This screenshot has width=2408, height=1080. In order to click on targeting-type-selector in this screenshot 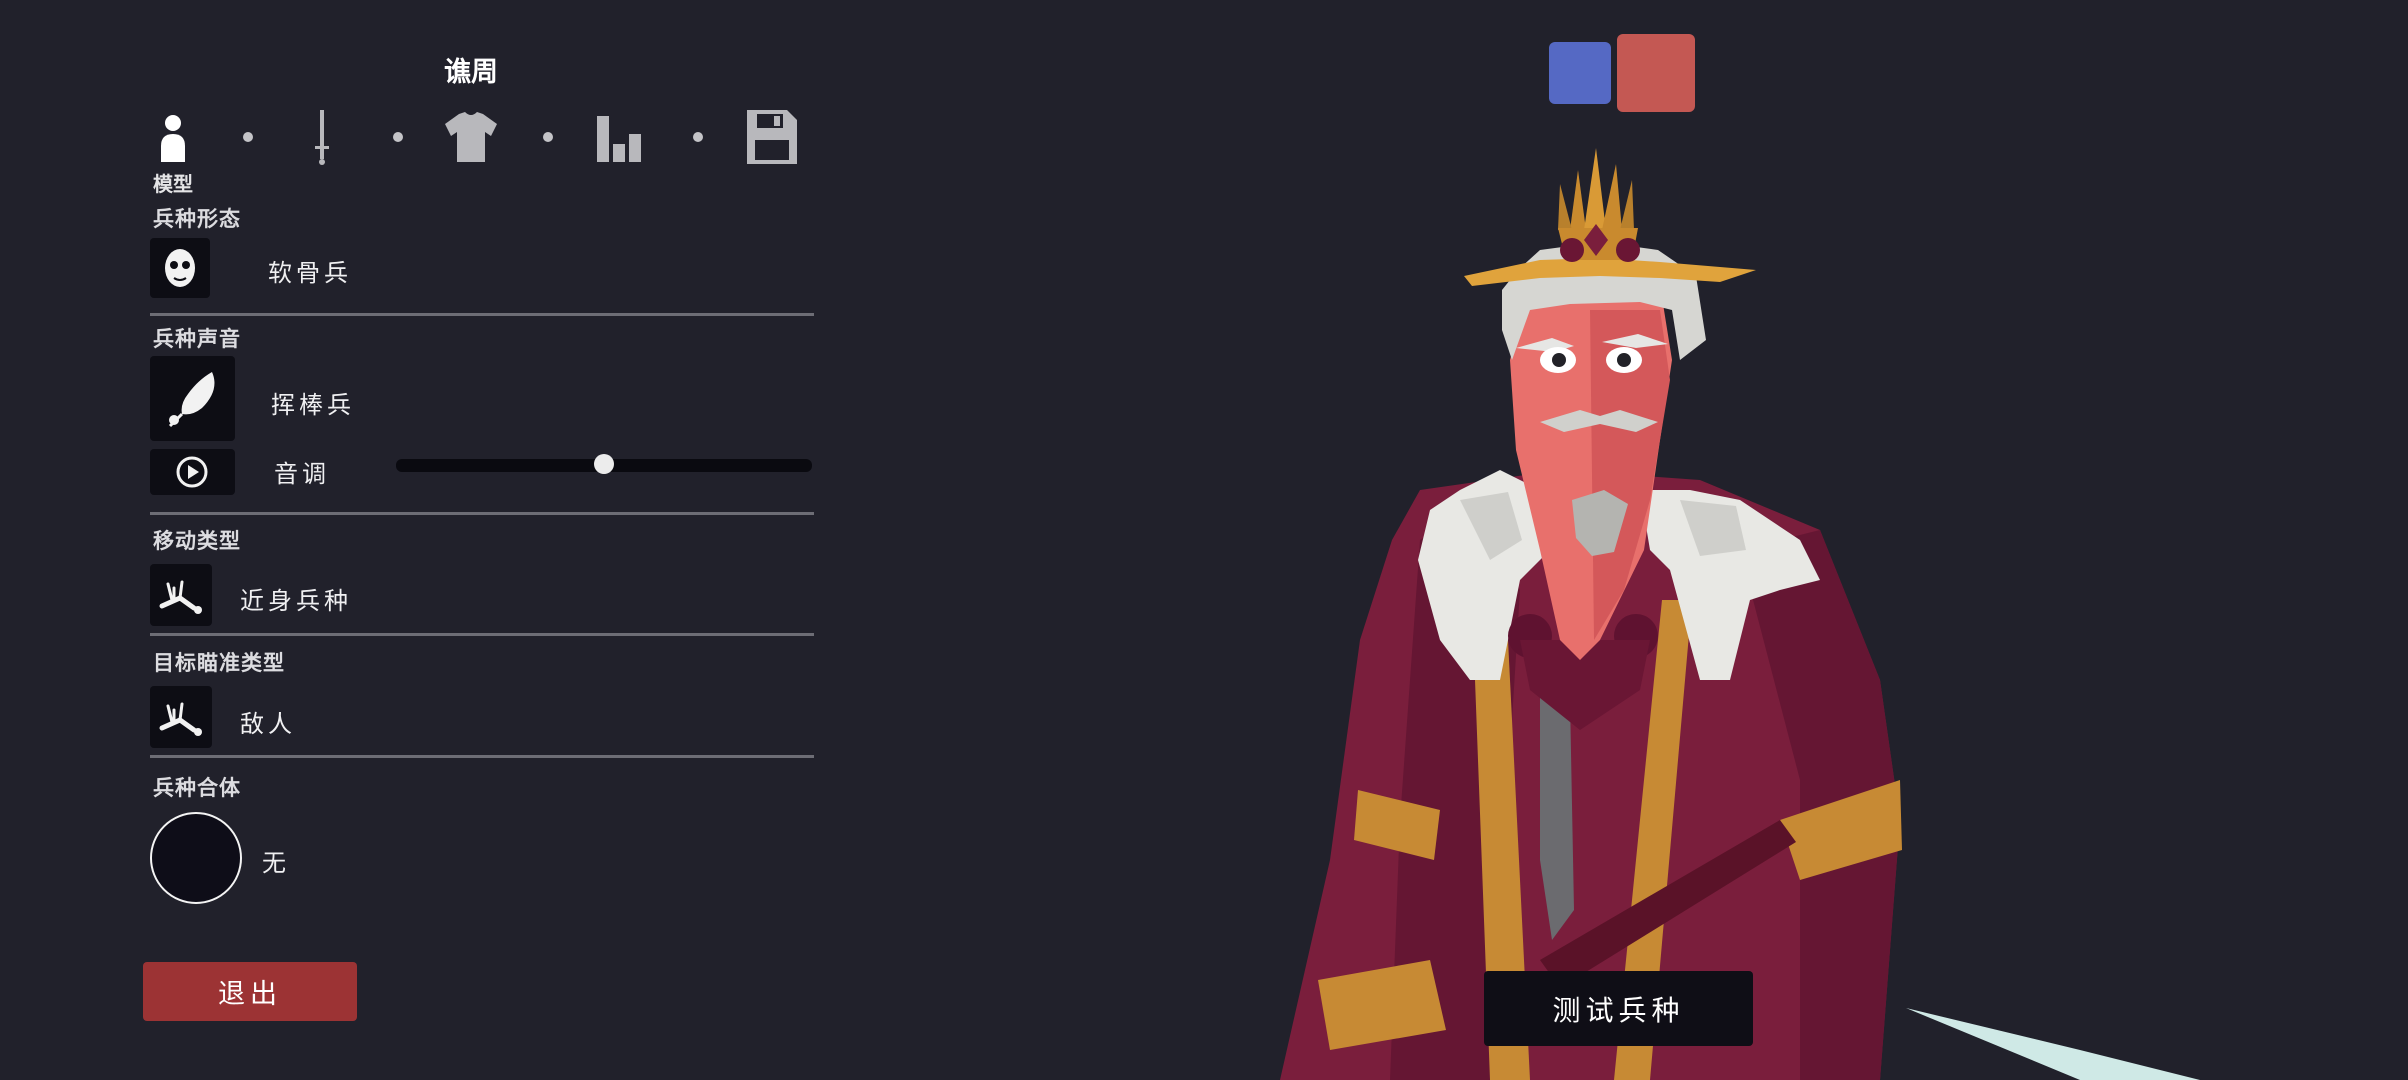, I will do `click(181, 717)`.